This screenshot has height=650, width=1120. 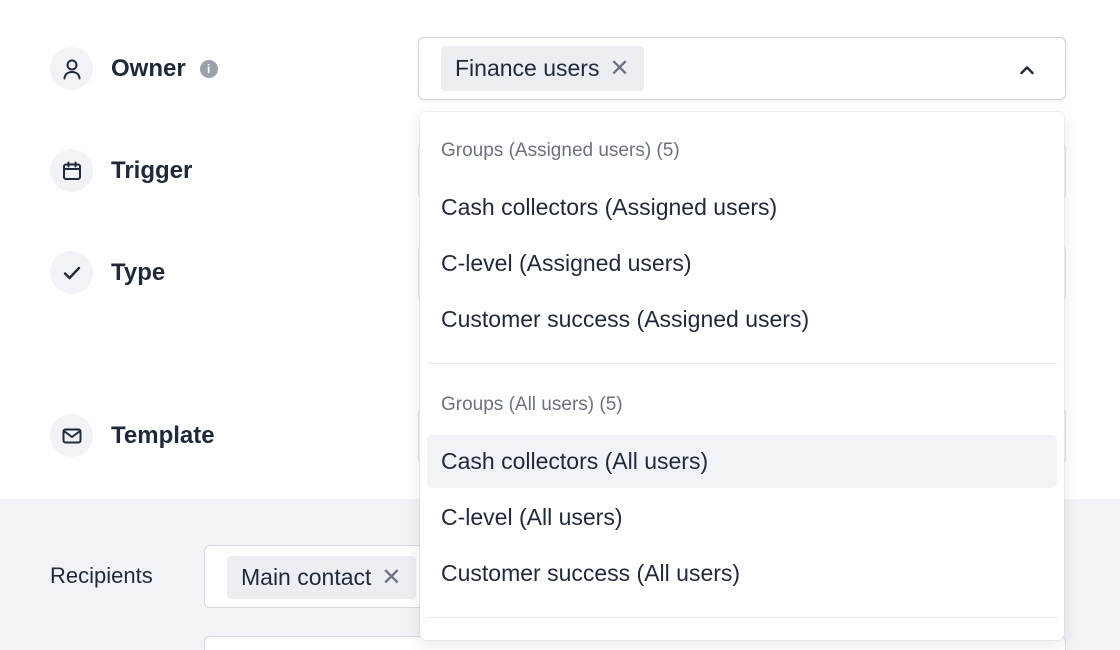 I want to click on option-customer-success-assigned: Customer success (Assigned users), so click(x=742, y=319).